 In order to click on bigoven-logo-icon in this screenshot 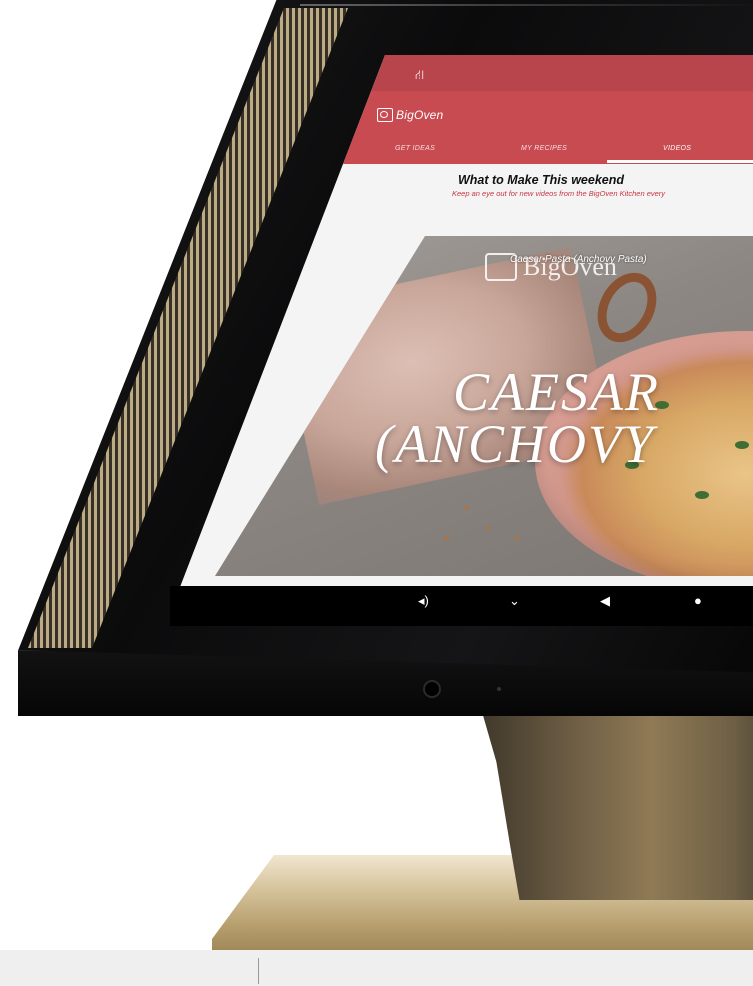, I will do `click(385, 115)`.